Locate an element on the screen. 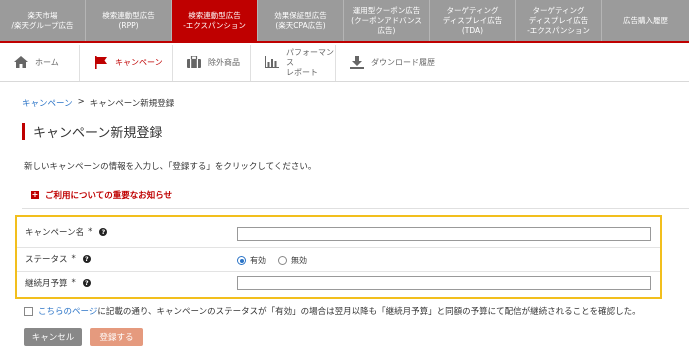  subnav-campaign: キャンペーン is located at coordinates (126, 63).